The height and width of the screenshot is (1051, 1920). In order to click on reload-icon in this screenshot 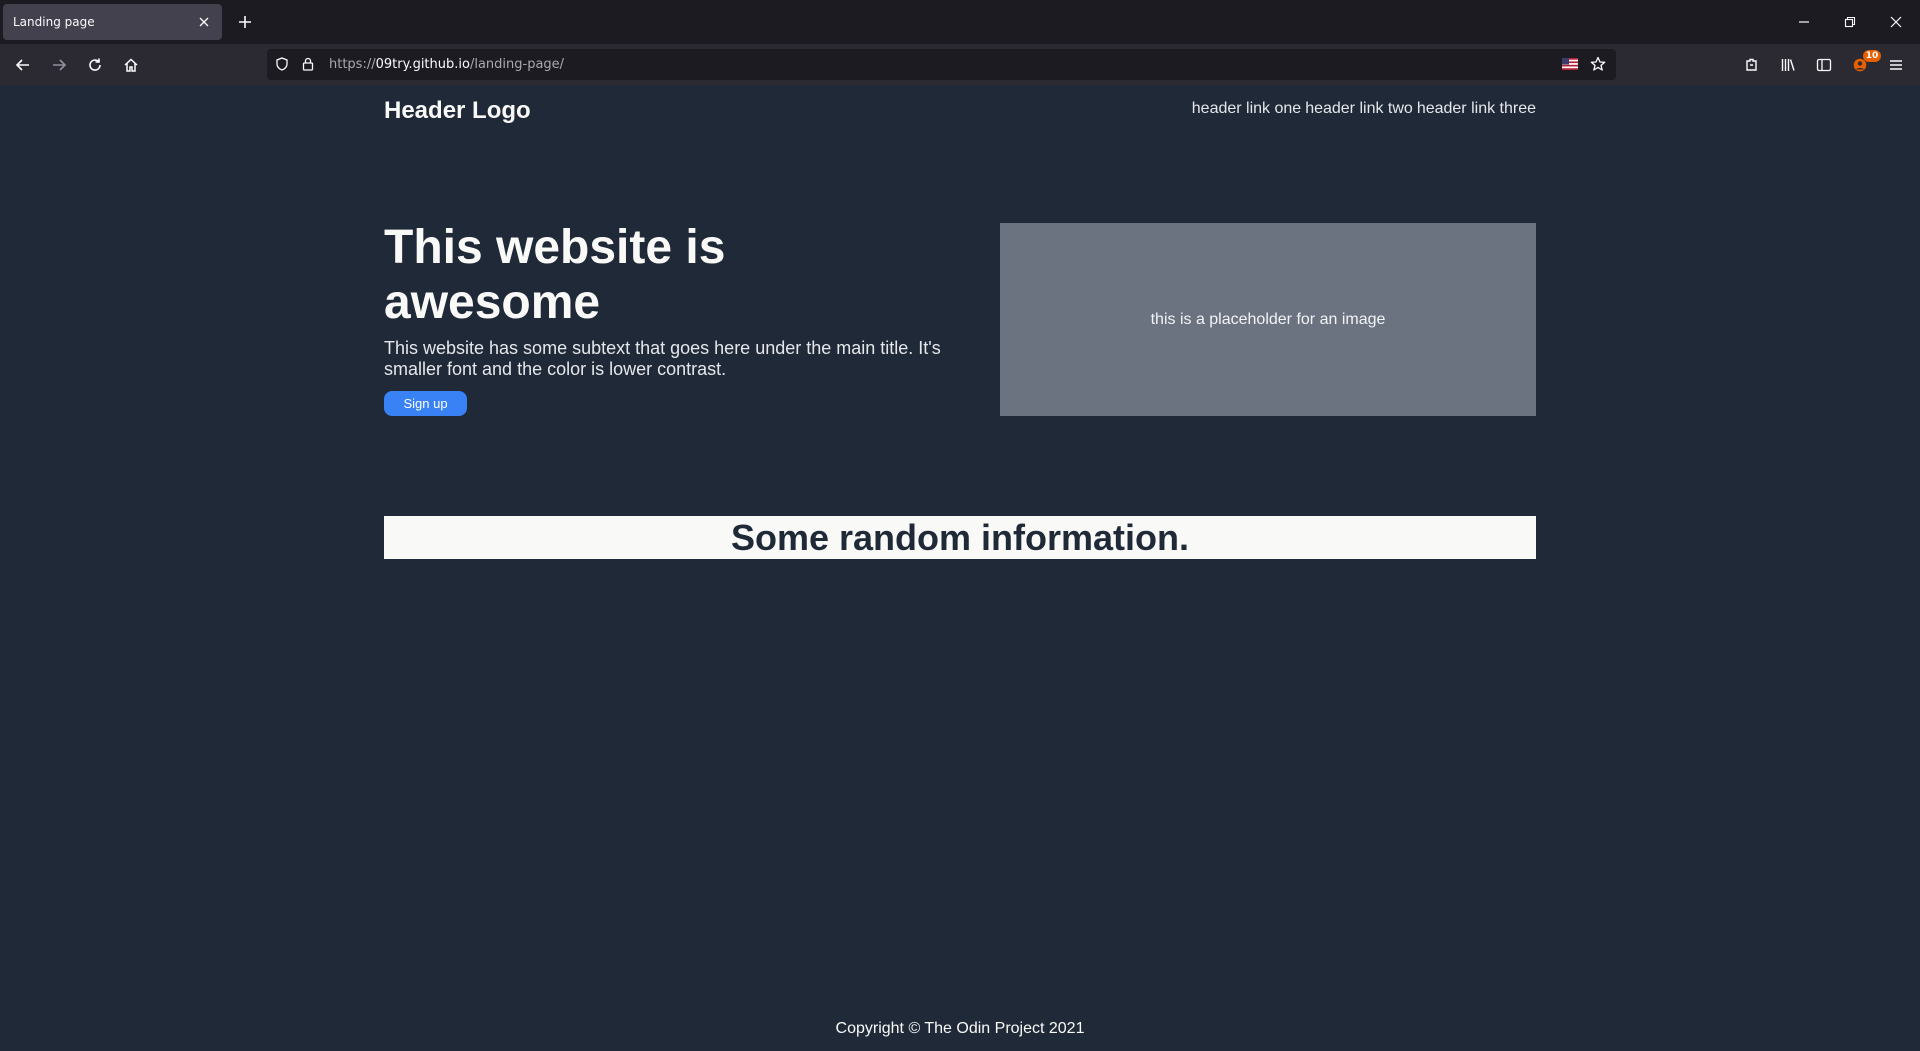, I will do `click(95, 65)`.